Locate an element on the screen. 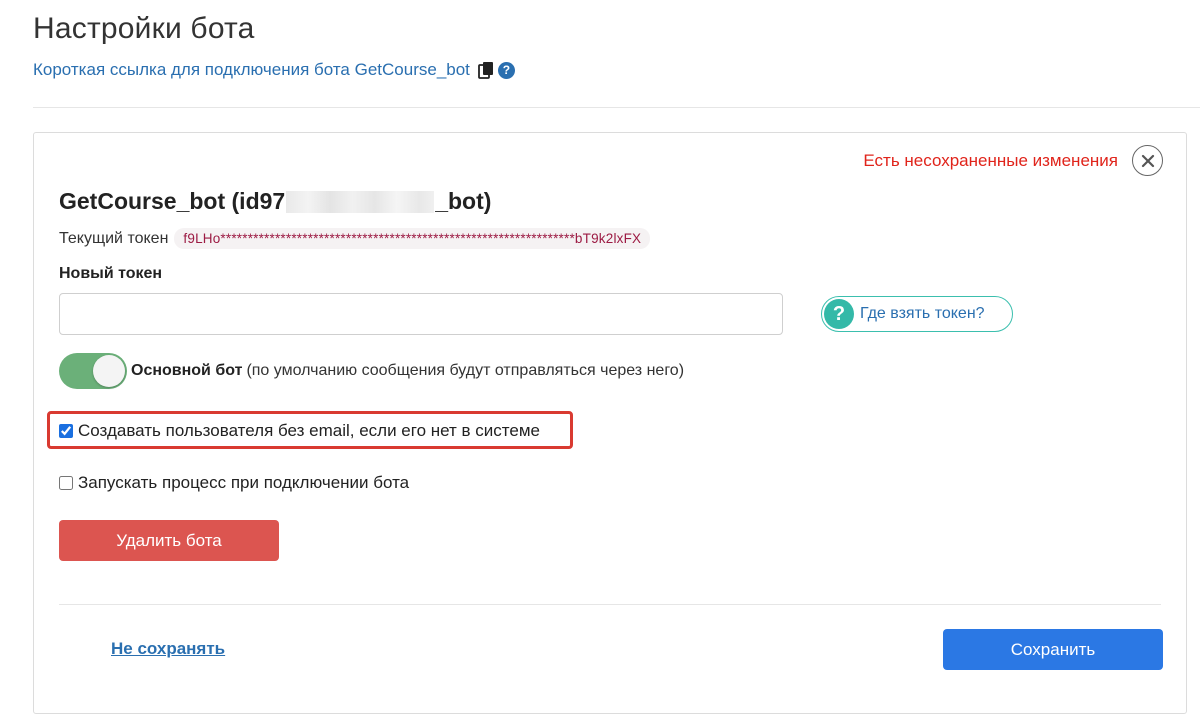 This screenshot has width=1200, height=728. new-token-label: Новый токен is located at coordinates (111, 273).